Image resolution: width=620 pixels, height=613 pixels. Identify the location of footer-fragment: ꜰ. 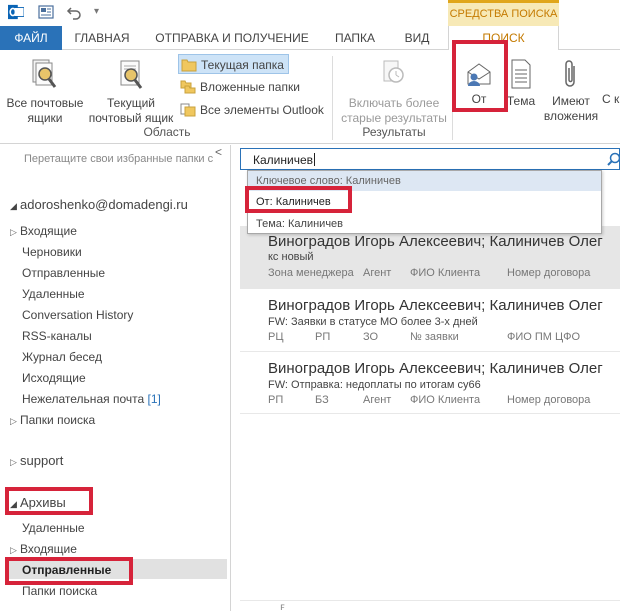
(282, 607).